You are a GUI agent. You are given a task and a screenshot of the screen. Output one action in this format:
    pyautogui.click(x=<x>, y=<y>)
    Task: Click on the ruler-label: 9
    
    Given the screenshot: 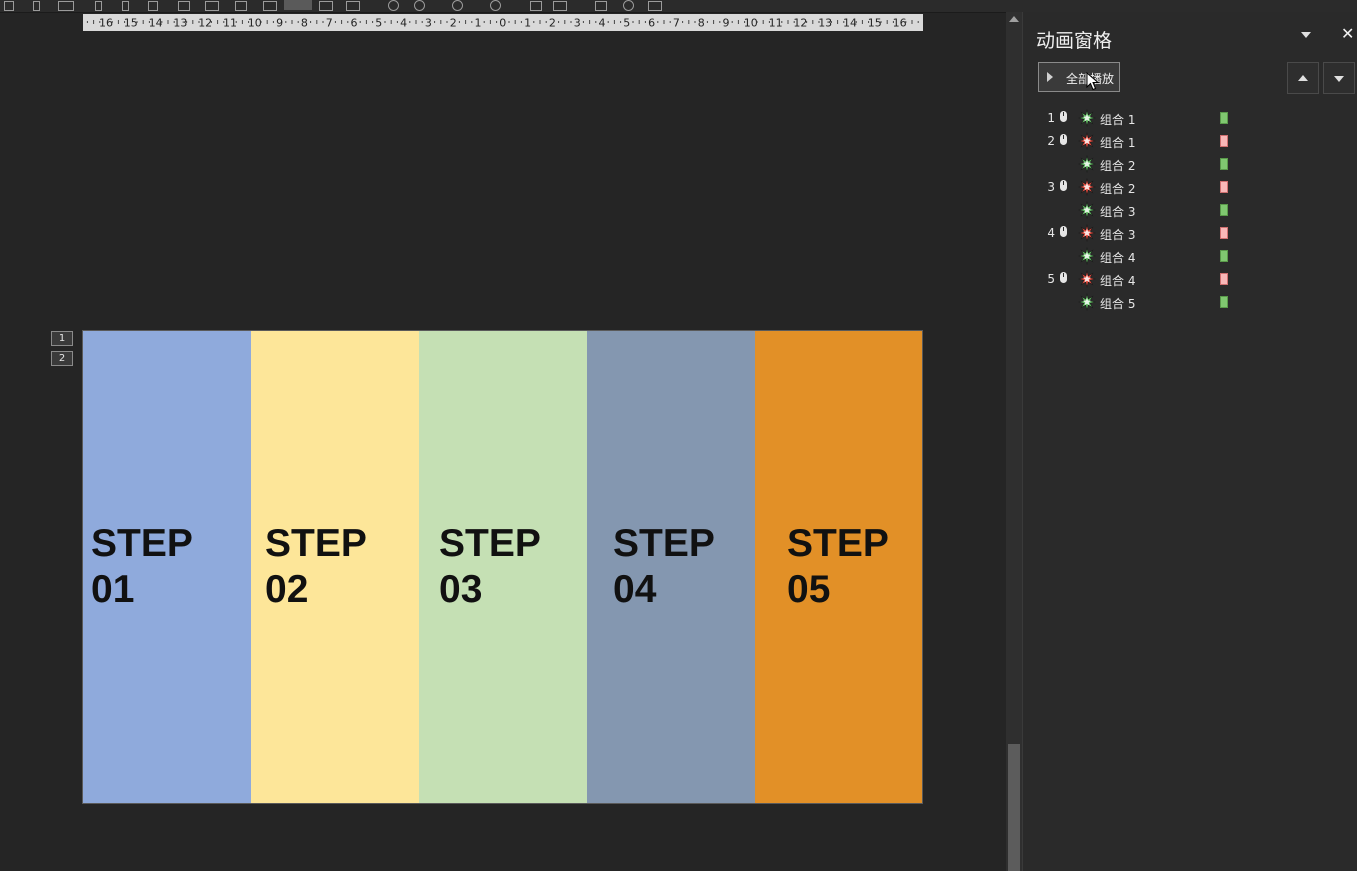 What is the action you would take?
    pyautogui.click(x=279, y=23)
    